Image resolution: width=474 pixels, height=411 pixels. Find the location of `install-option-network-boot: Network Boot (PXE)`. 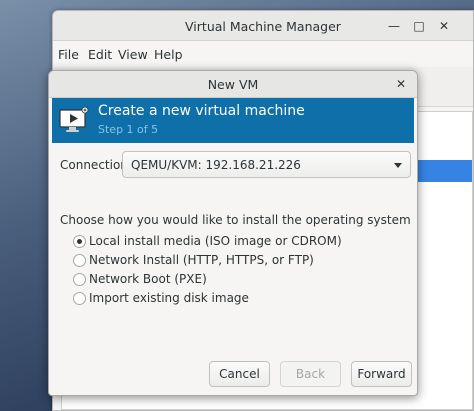

install-option-network-boot: Network Boot (PXE) is located at coordinates (140, 279).